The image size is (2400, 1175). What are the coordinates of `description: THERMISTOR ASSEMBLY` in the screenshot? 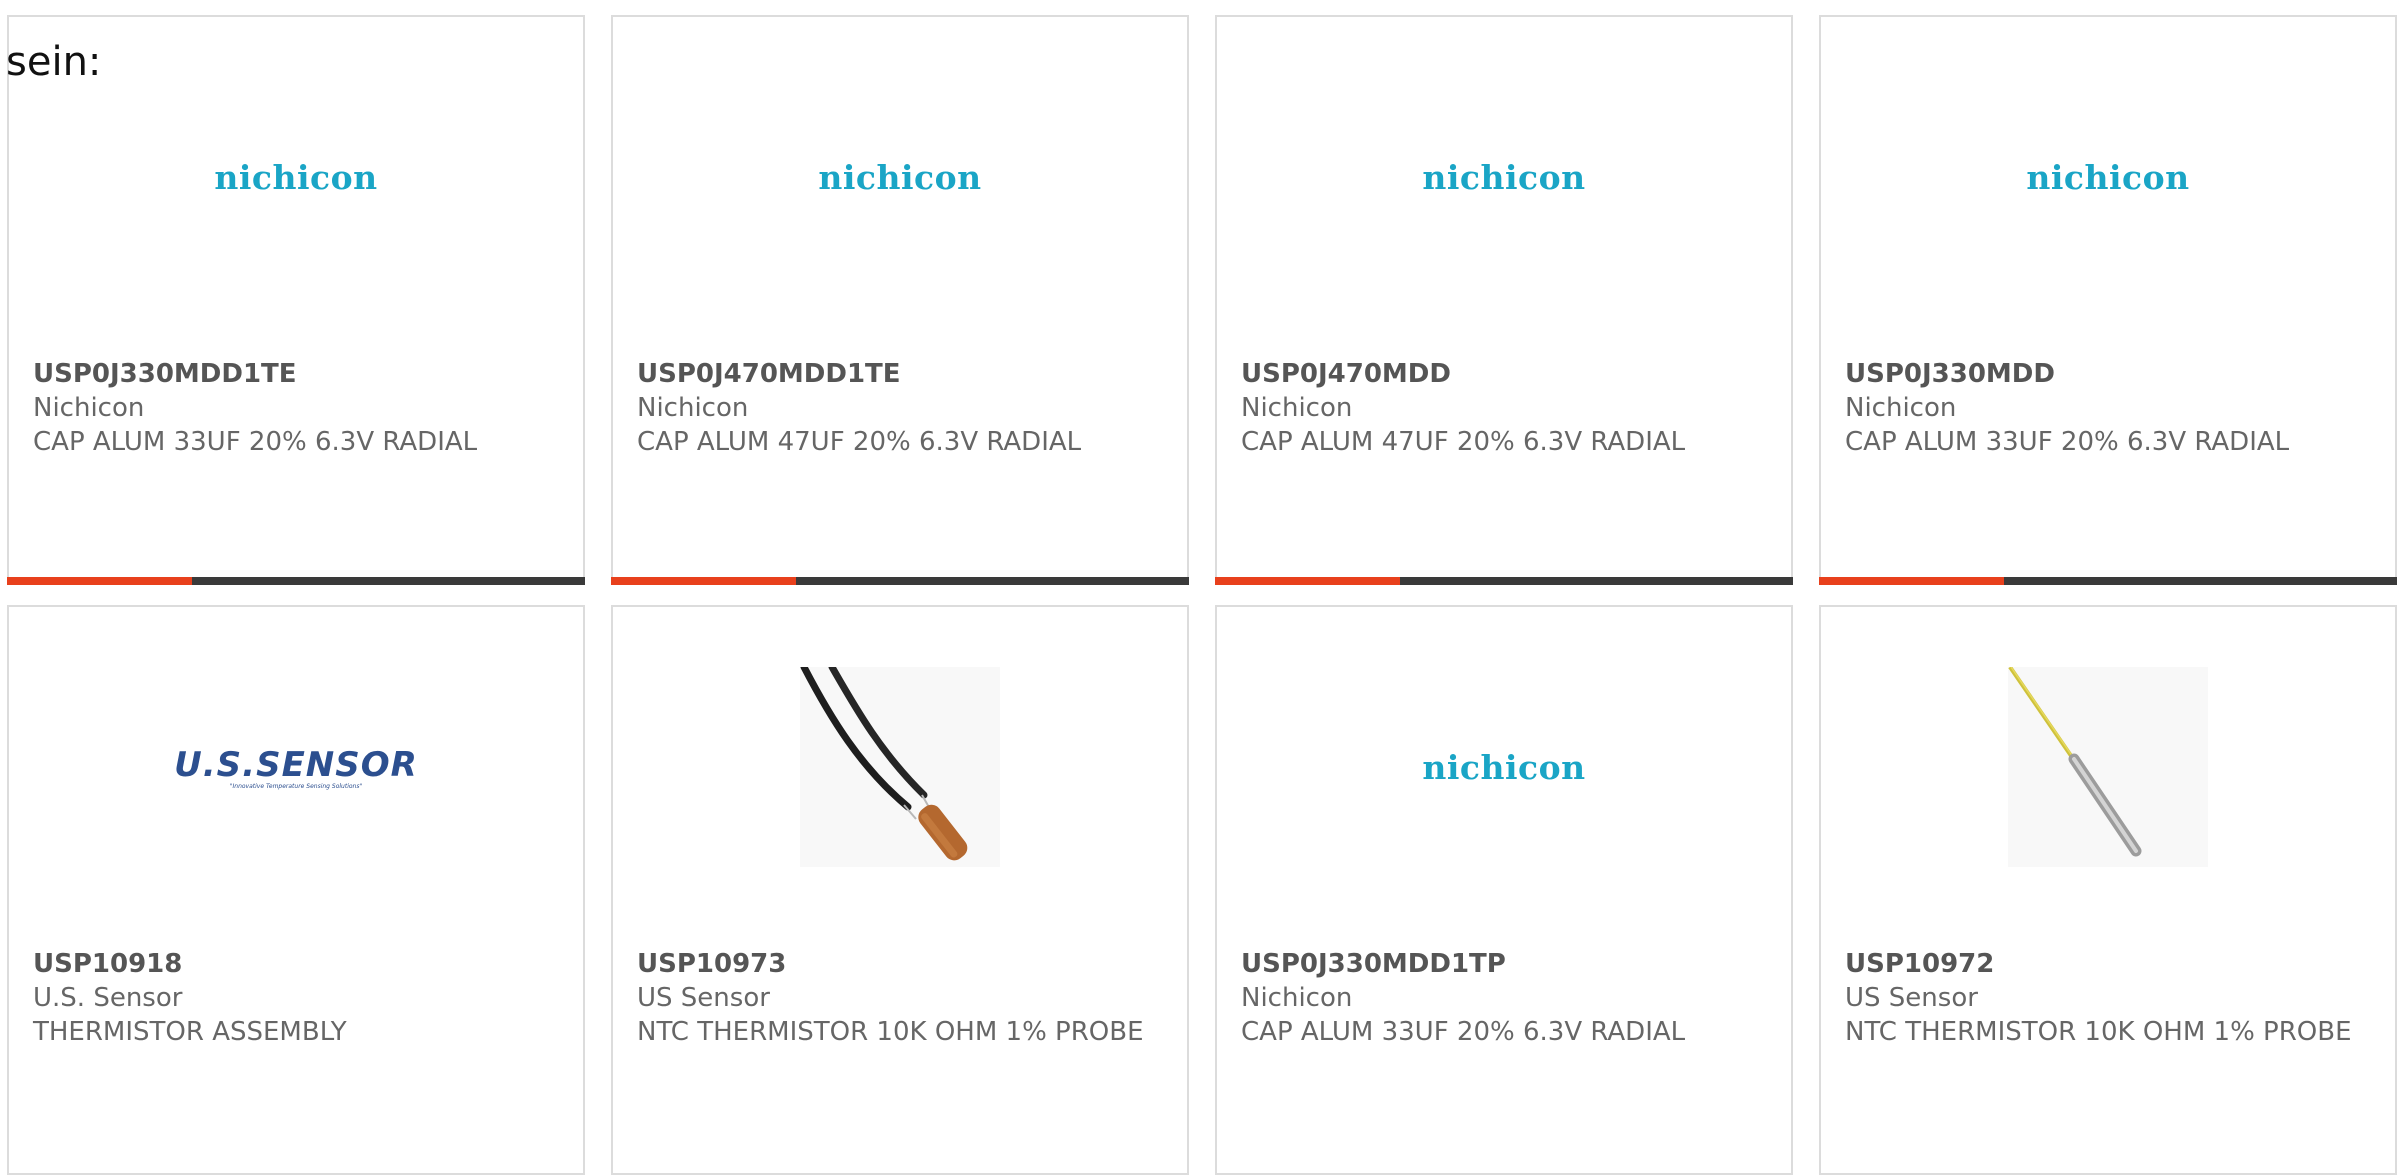 It's located at (190, 1032).